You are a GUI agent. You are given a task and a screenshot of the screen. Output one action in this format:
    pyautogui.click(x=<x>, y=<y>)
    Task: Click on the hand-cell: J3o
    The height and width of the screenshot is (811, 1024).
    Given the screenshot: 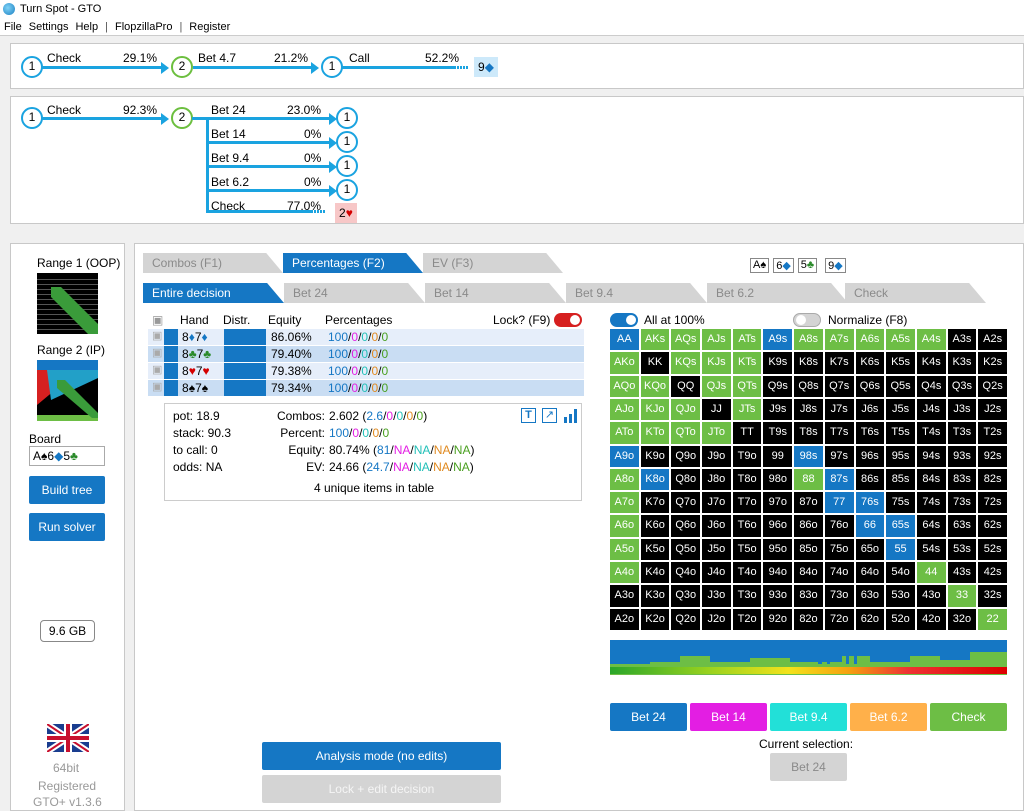 What is the action you would take?
    pyautogui.click(x=716, y=596)
    